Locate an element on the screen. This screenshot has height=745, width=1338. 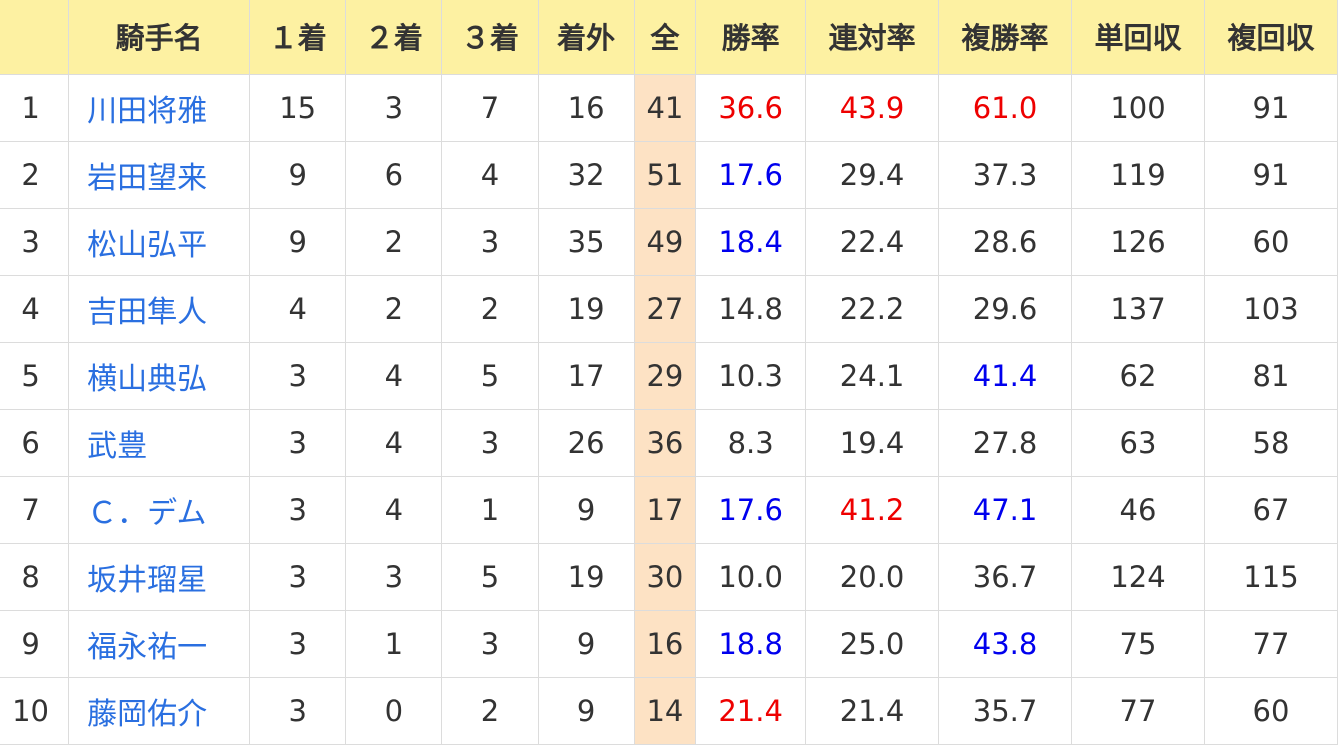
third-count-cell: 7 is located at coordinates (490, 108).